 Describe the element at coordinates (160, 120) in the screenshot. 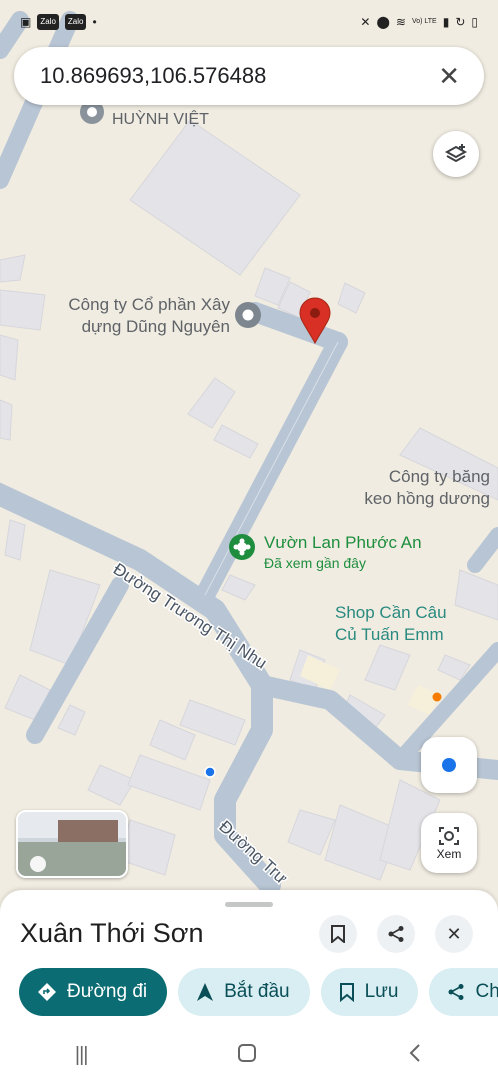

I see `map-label-huynh-viet: HUỲNH VIỆT` at that location.